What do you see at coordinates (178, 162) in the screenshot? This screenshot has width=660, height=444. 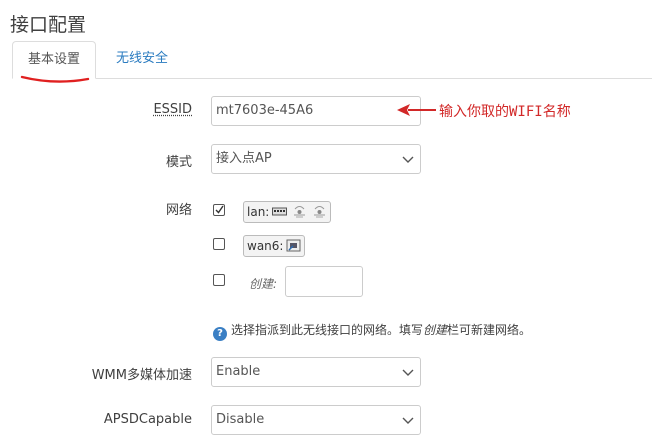 I see `mode-label: 模式` at bounding box center [178, 162].